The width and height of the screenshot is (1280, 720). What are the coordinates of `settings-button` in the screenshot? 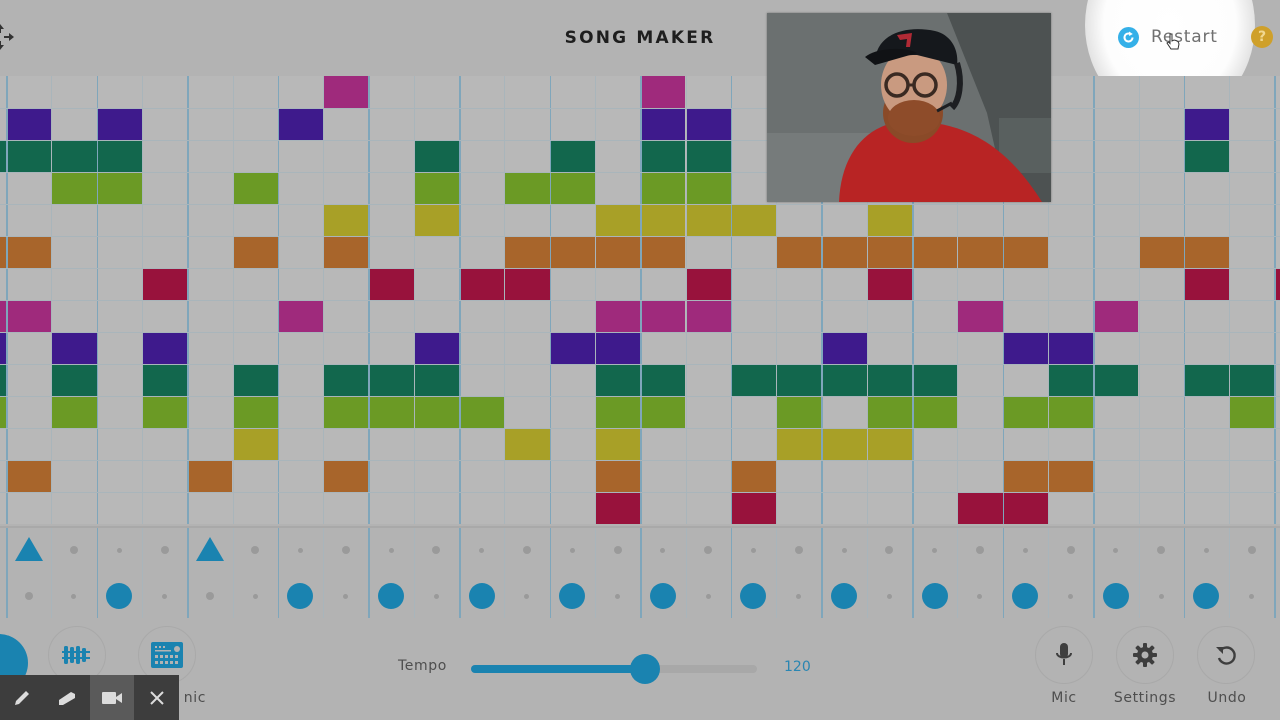 It's located at (1145, 655).